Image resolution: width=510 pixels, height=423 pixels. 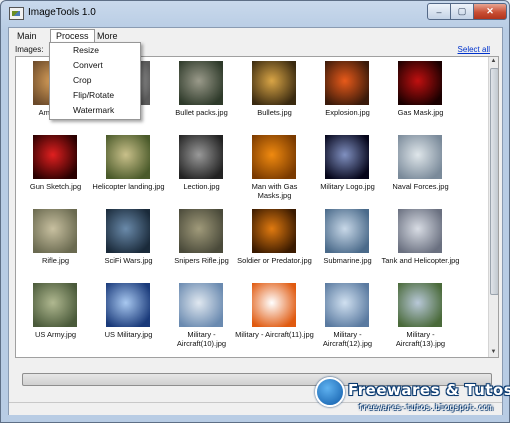 What do you see at coordinates (493, 61) in the screenshot?
I see `scroll-up-arrow-icon: ▲` at bounding box center [493, 61].